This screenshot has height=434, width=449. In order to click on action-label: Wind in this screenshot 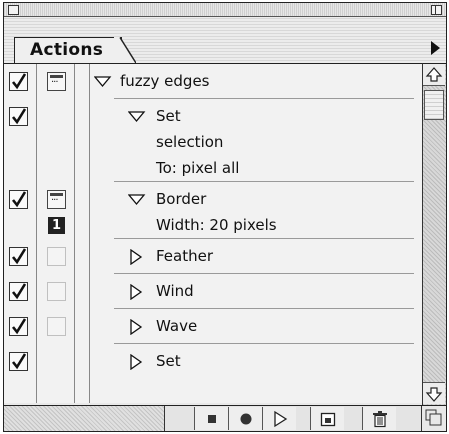, I will do `click(175, 291)`.